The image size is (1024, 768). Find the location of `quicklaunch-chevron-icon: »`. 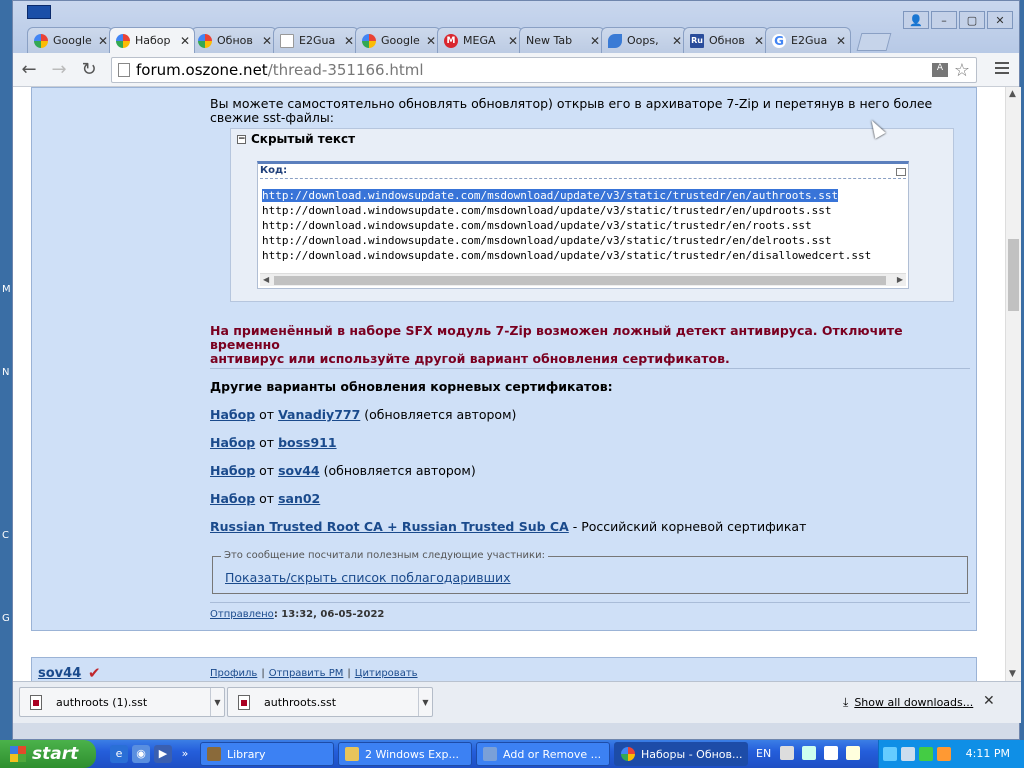

quicklaunch-chevron-icon: » is located at coordinates (185, 754).